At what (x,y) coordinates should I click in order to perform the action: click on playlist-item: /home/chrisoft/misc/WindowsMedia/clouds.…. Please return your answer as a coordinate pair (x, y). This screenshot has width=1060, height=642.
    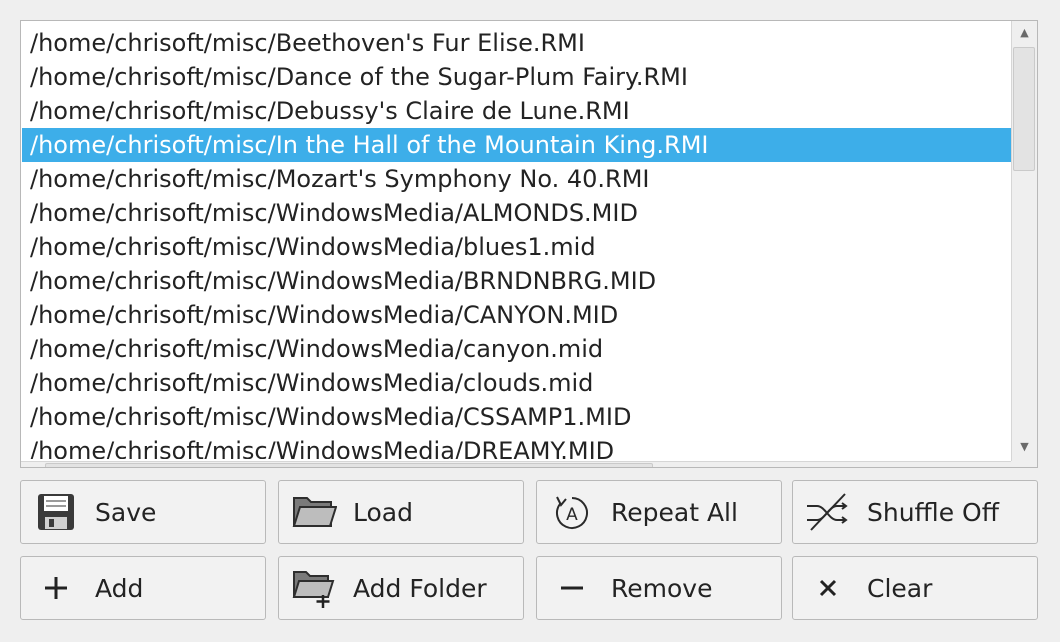
    Looking at the image, I should click on (517, 383).